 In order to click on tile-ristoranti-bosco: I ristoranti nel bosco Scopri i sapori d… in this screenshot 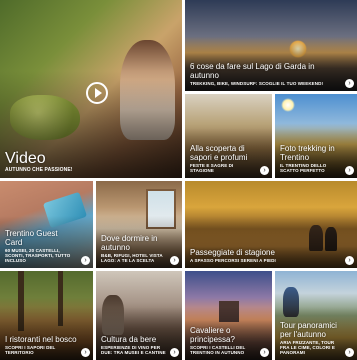, I will do `click(46, 315)`.